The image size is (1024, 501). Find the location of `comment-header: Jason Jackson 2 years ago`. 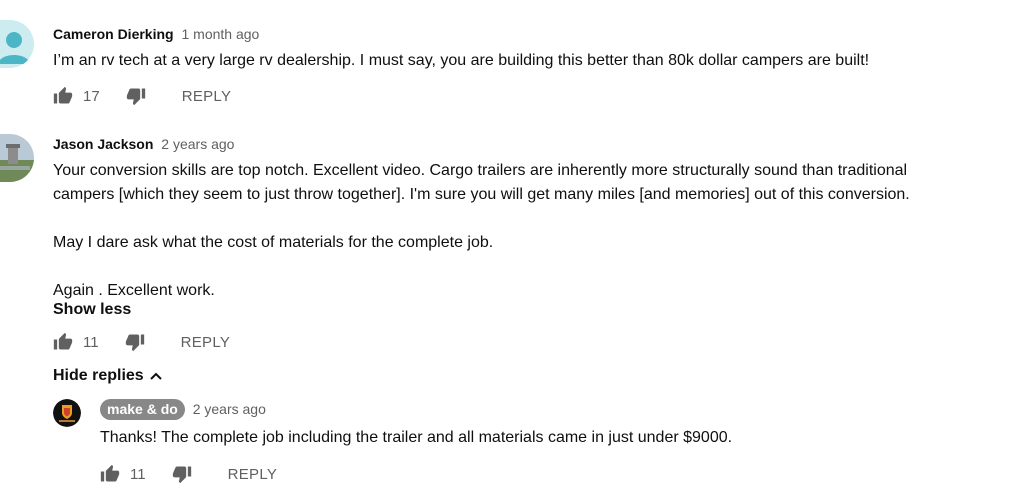

comment-header: Jason Jackson 2 years ago is located at coordinates (143, 144).